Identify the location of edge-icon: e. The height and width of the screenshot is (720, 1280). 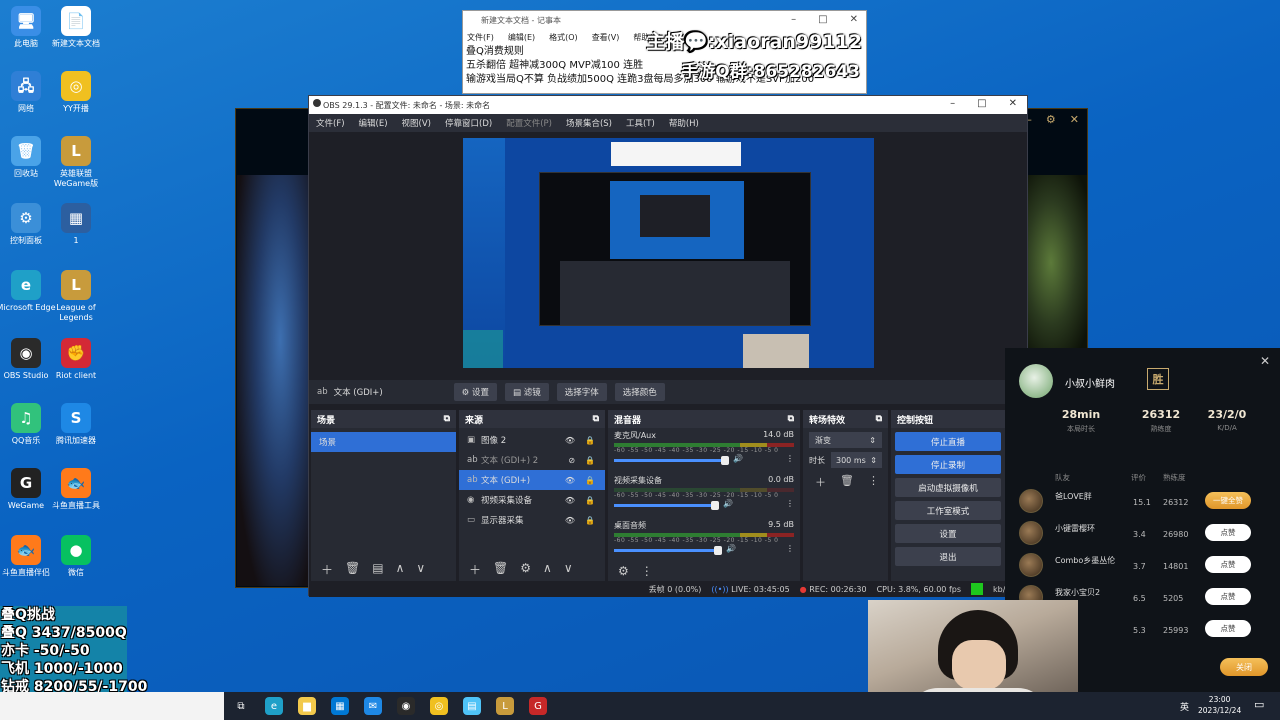
(274, 706).